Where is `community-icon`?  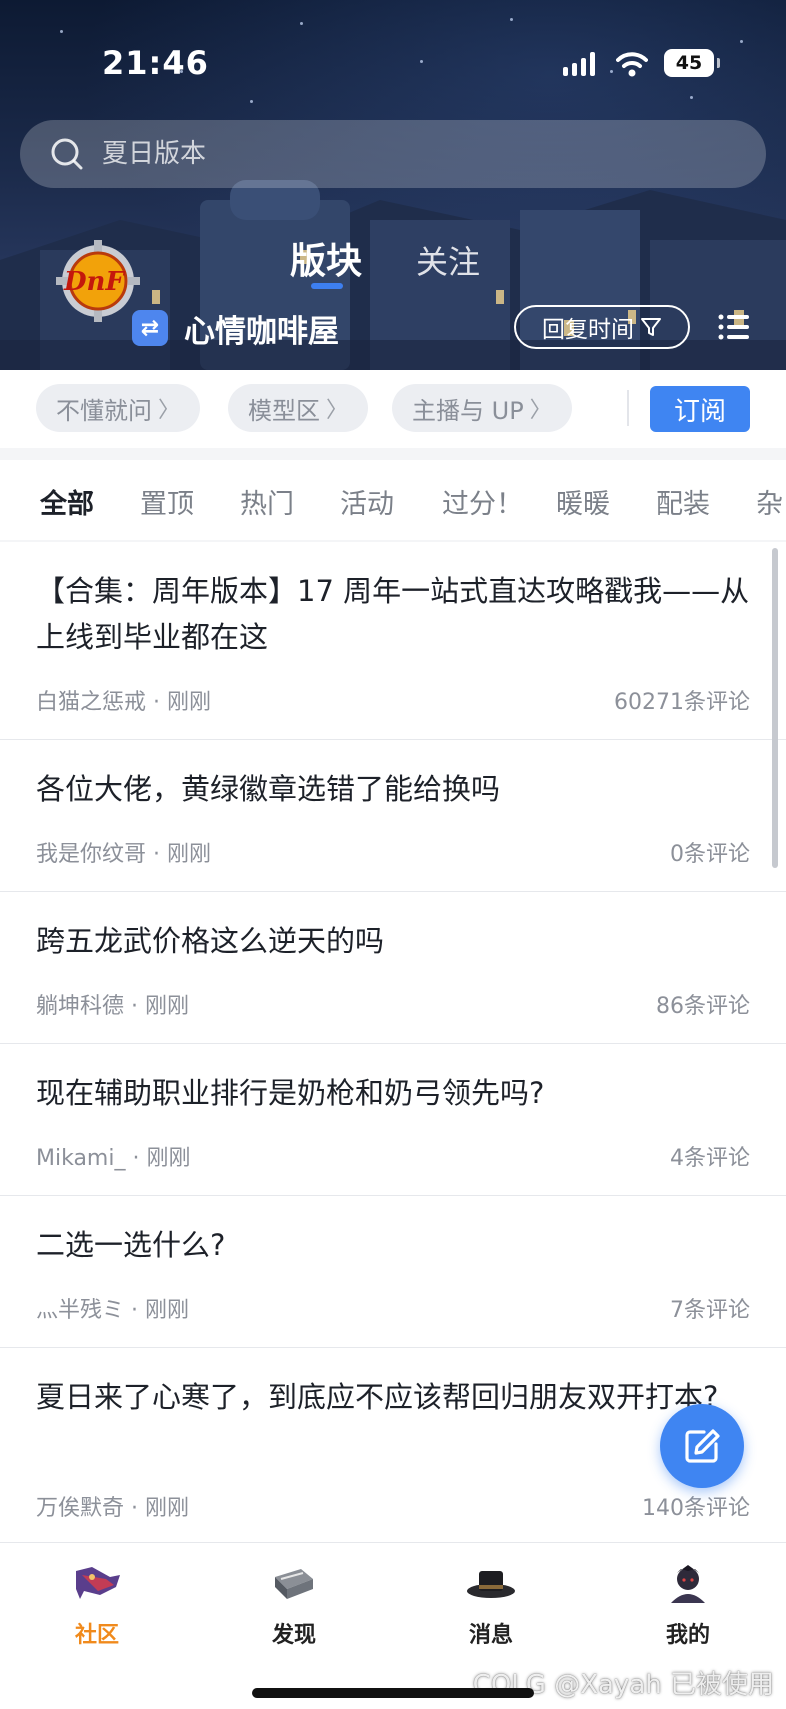
community-icon is located at coordinates (98, 1583).